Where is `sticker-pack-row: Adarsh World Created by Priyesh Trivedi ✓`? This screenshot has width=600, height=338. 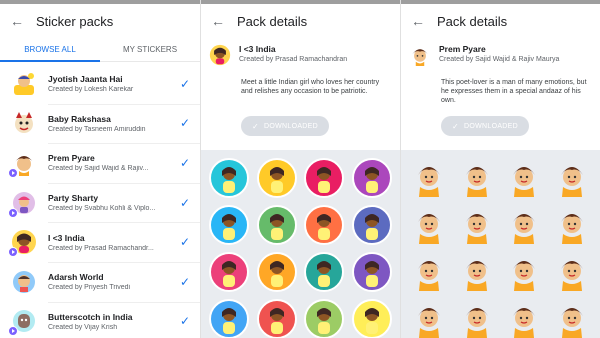 sticker-pack-row: Adarsh World Created by Priyesh Trivedi ✓ is located at coordinates (100, 281).